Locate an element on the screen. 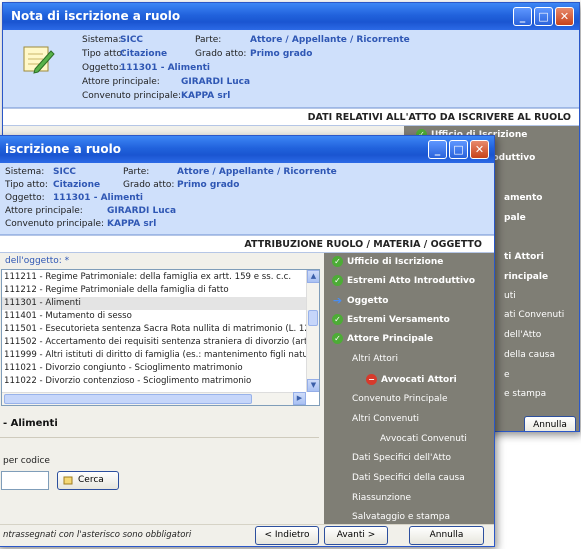 The width and height of the screenshot is (581, 549). nav-item: Dati Specifici della causa is located at coordinates (408, 478).